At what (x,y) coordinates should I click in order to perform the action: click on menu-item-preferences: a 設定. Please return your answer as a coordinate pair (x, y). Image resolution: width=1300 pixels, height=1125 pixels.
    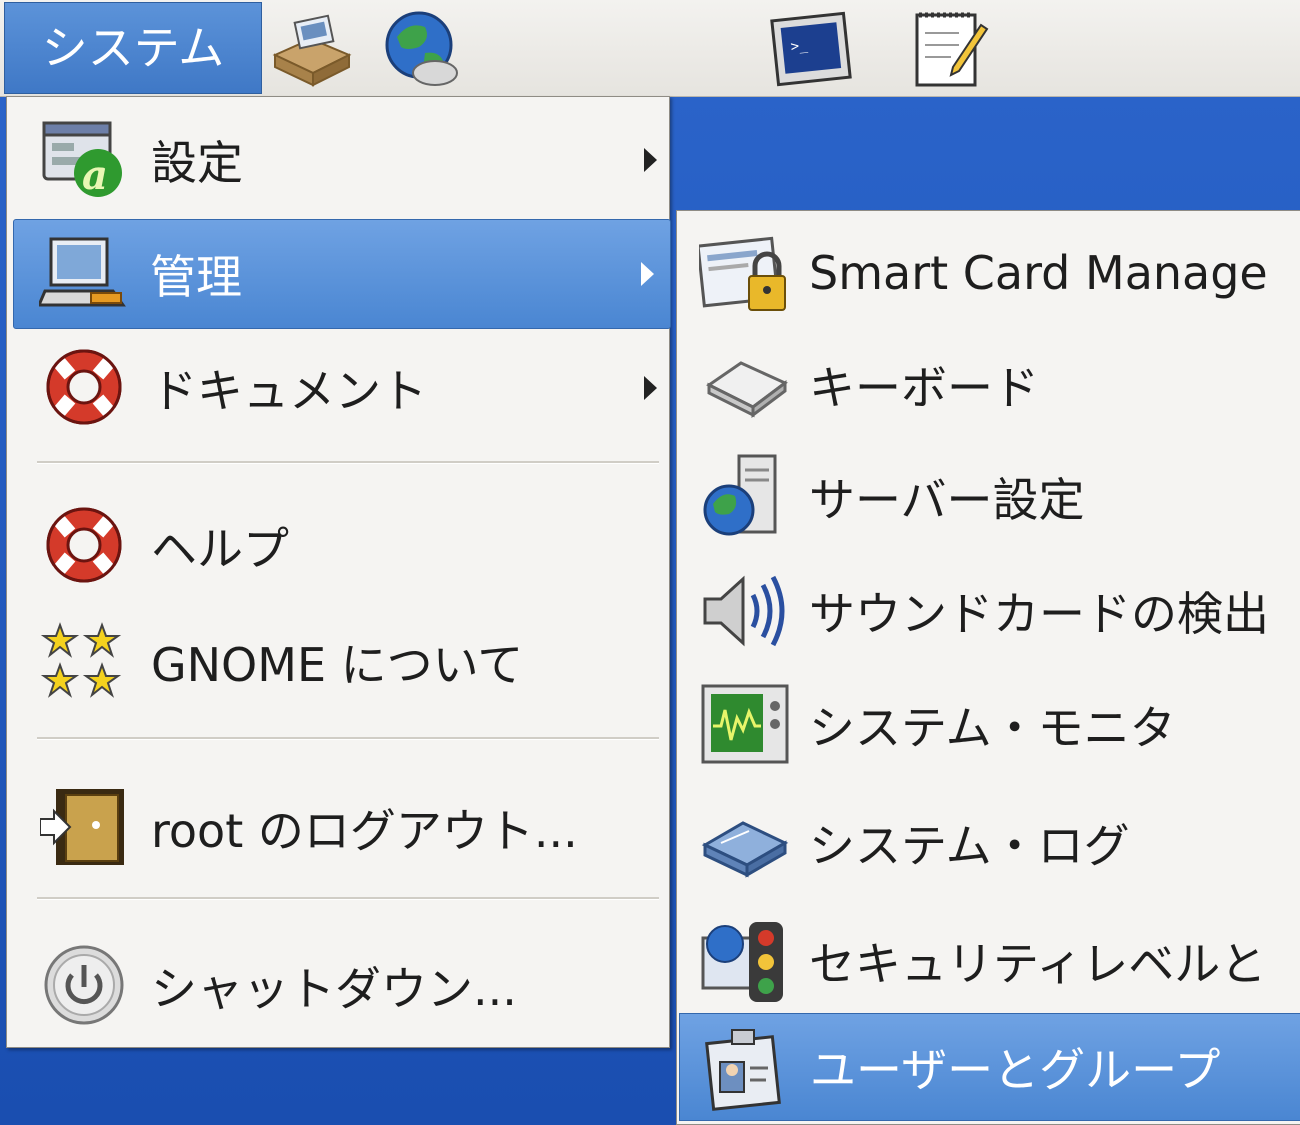
    Looking at the image, I should click on (344, 160).